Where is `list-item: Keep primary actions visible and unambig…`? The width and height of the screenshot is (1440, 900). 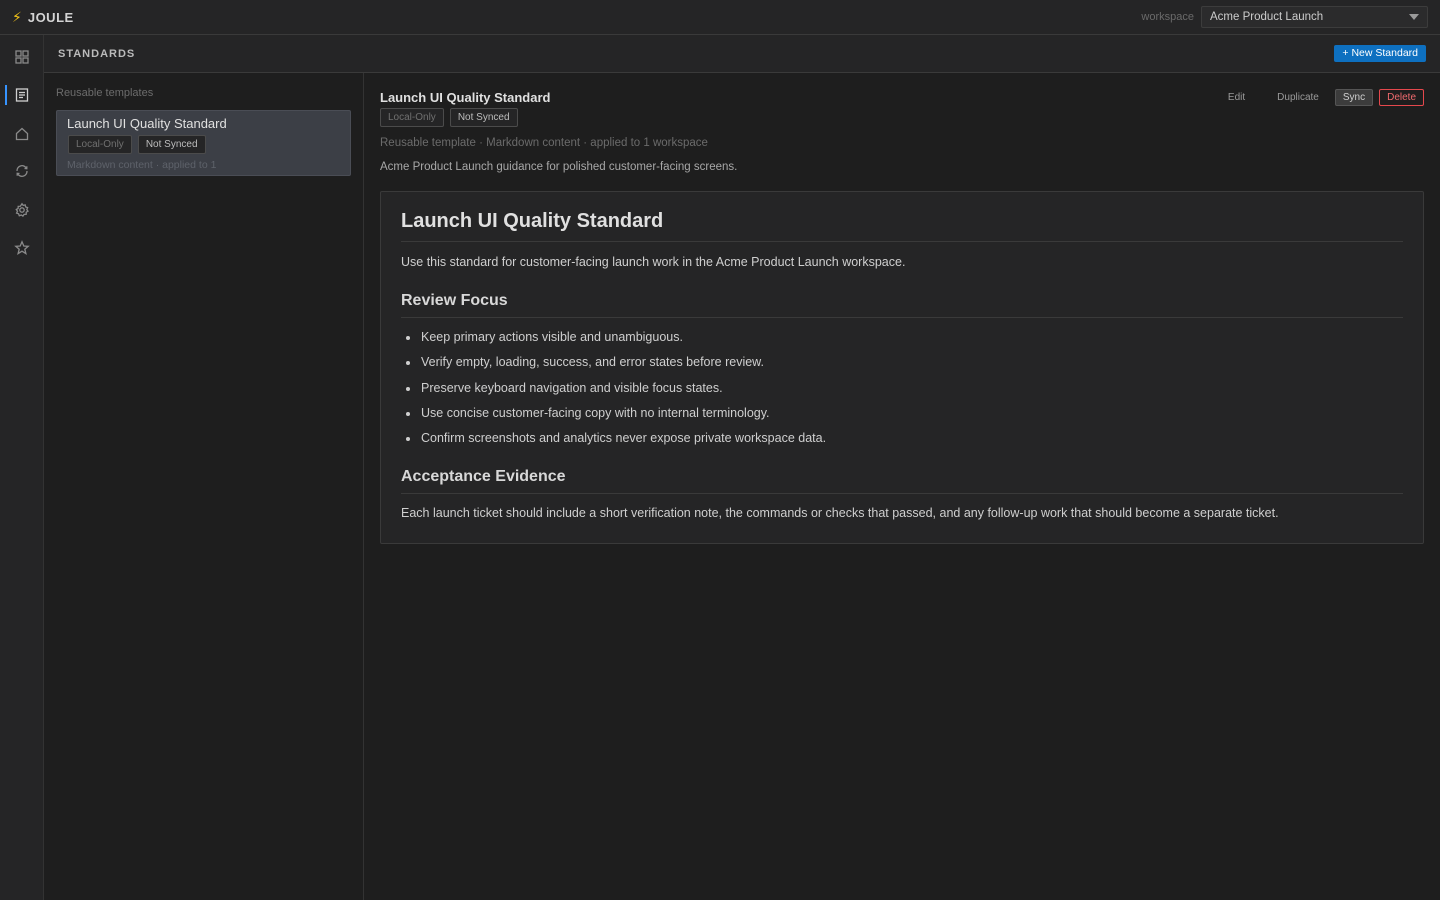
list-item: Keep primary actions visible and unambig… is located at coordinates (613, 341).